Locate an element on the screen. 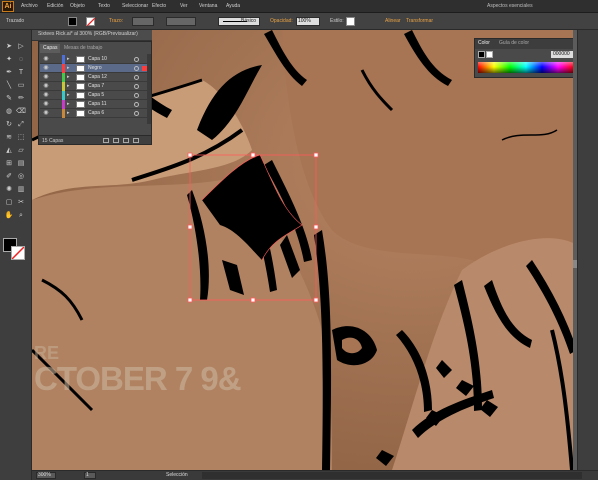  new-layer-icon is located at coordinates (126, 140).